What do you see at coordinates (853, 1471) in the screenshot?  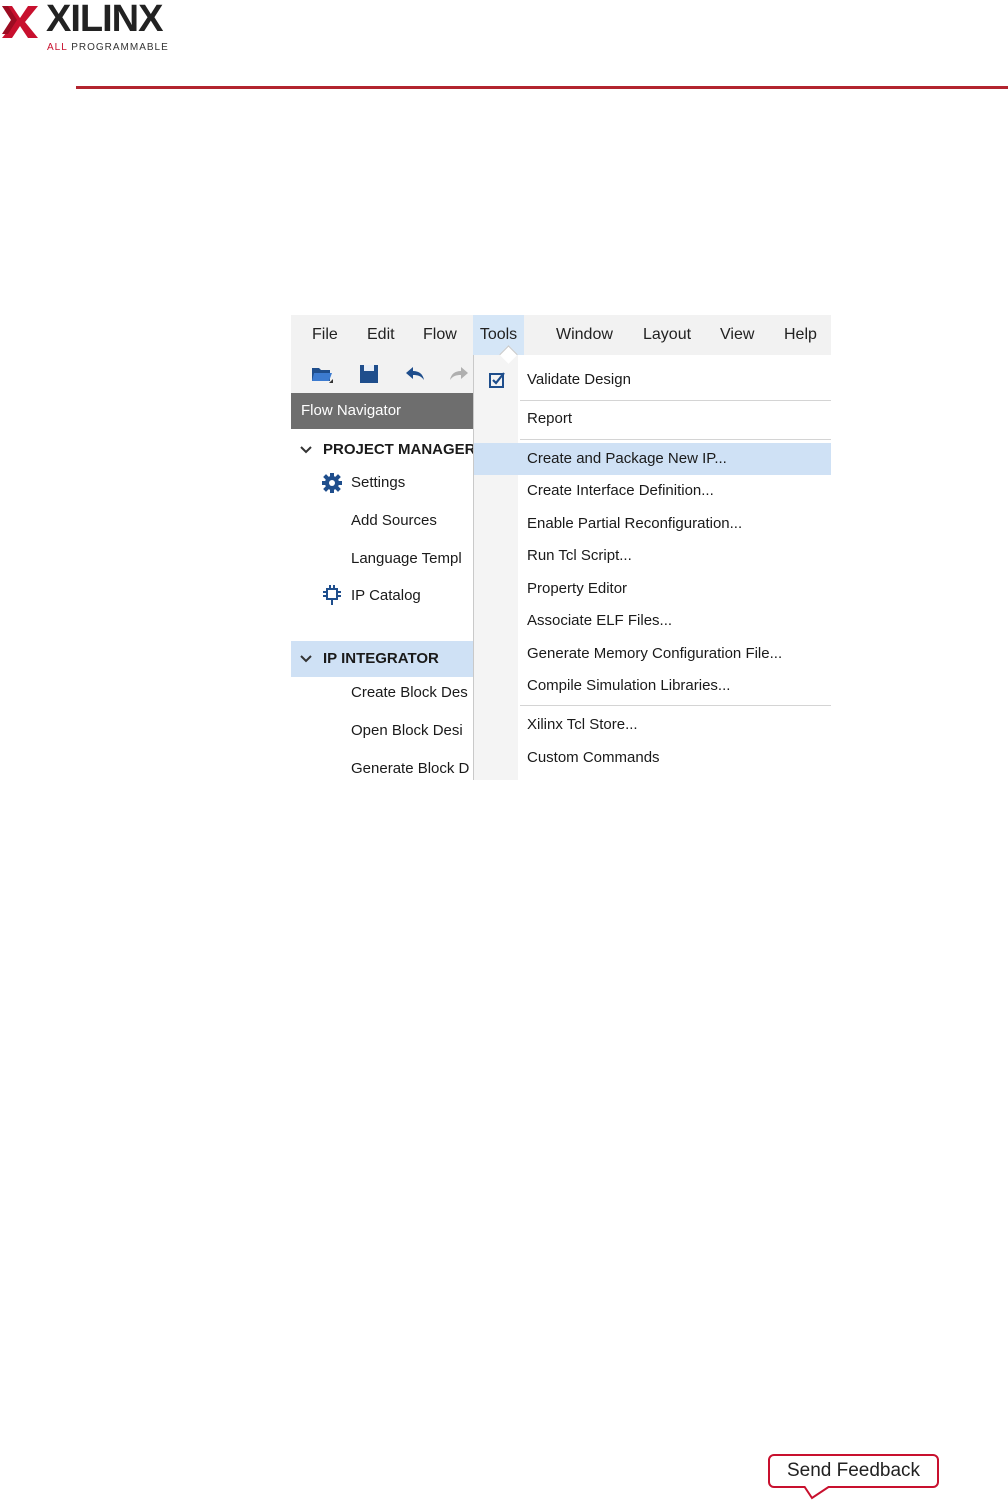 I see `send-feedback-button: Send Feedback` at bounding box center [853, 1471].